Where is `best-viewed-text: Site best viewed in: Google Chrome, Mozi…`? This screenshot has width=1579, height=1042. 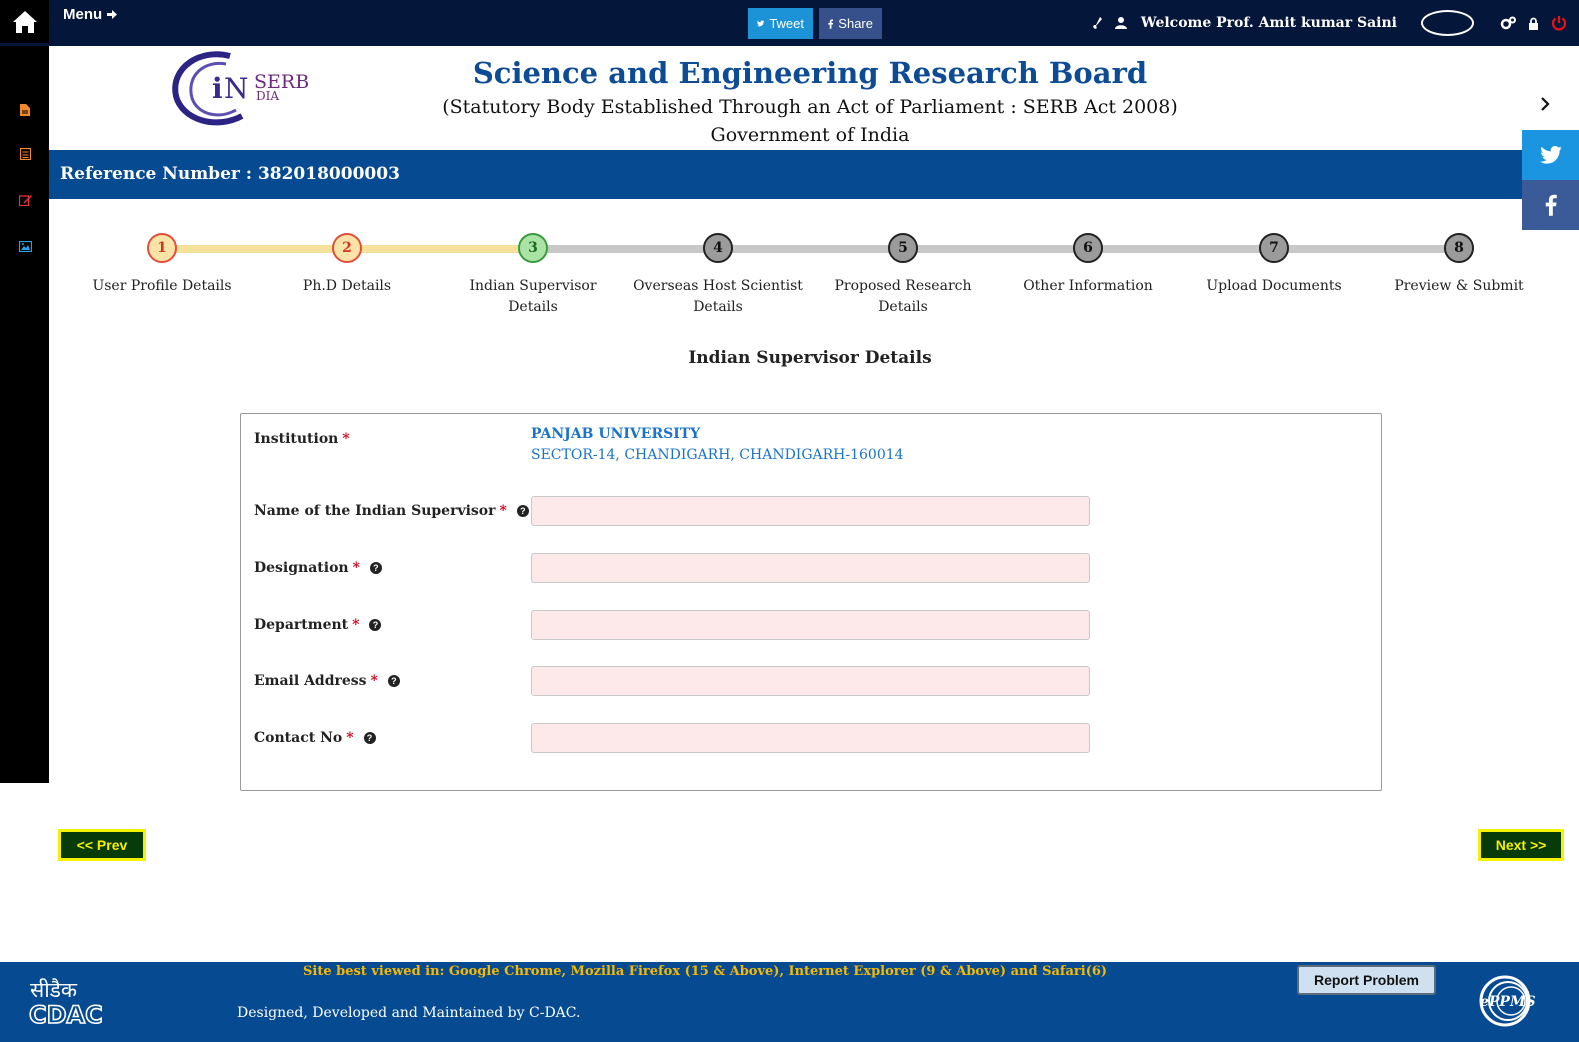
best-viewed-text: Site best viewed in: Google Chrome, Mozi… is located at coordinates (705, 971).